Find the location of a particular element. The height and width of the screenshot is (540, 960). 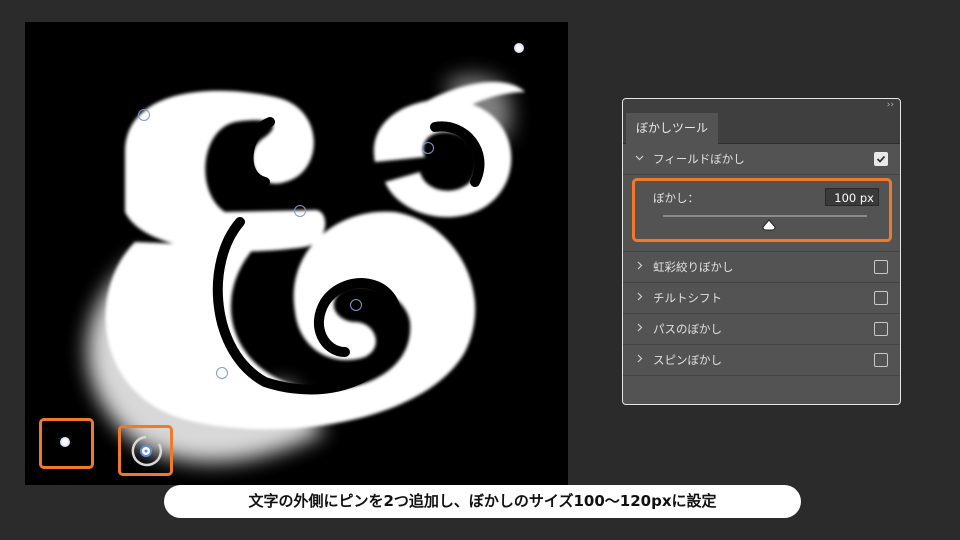

spin-blur-checkbox is located at coordinates (881, 360).